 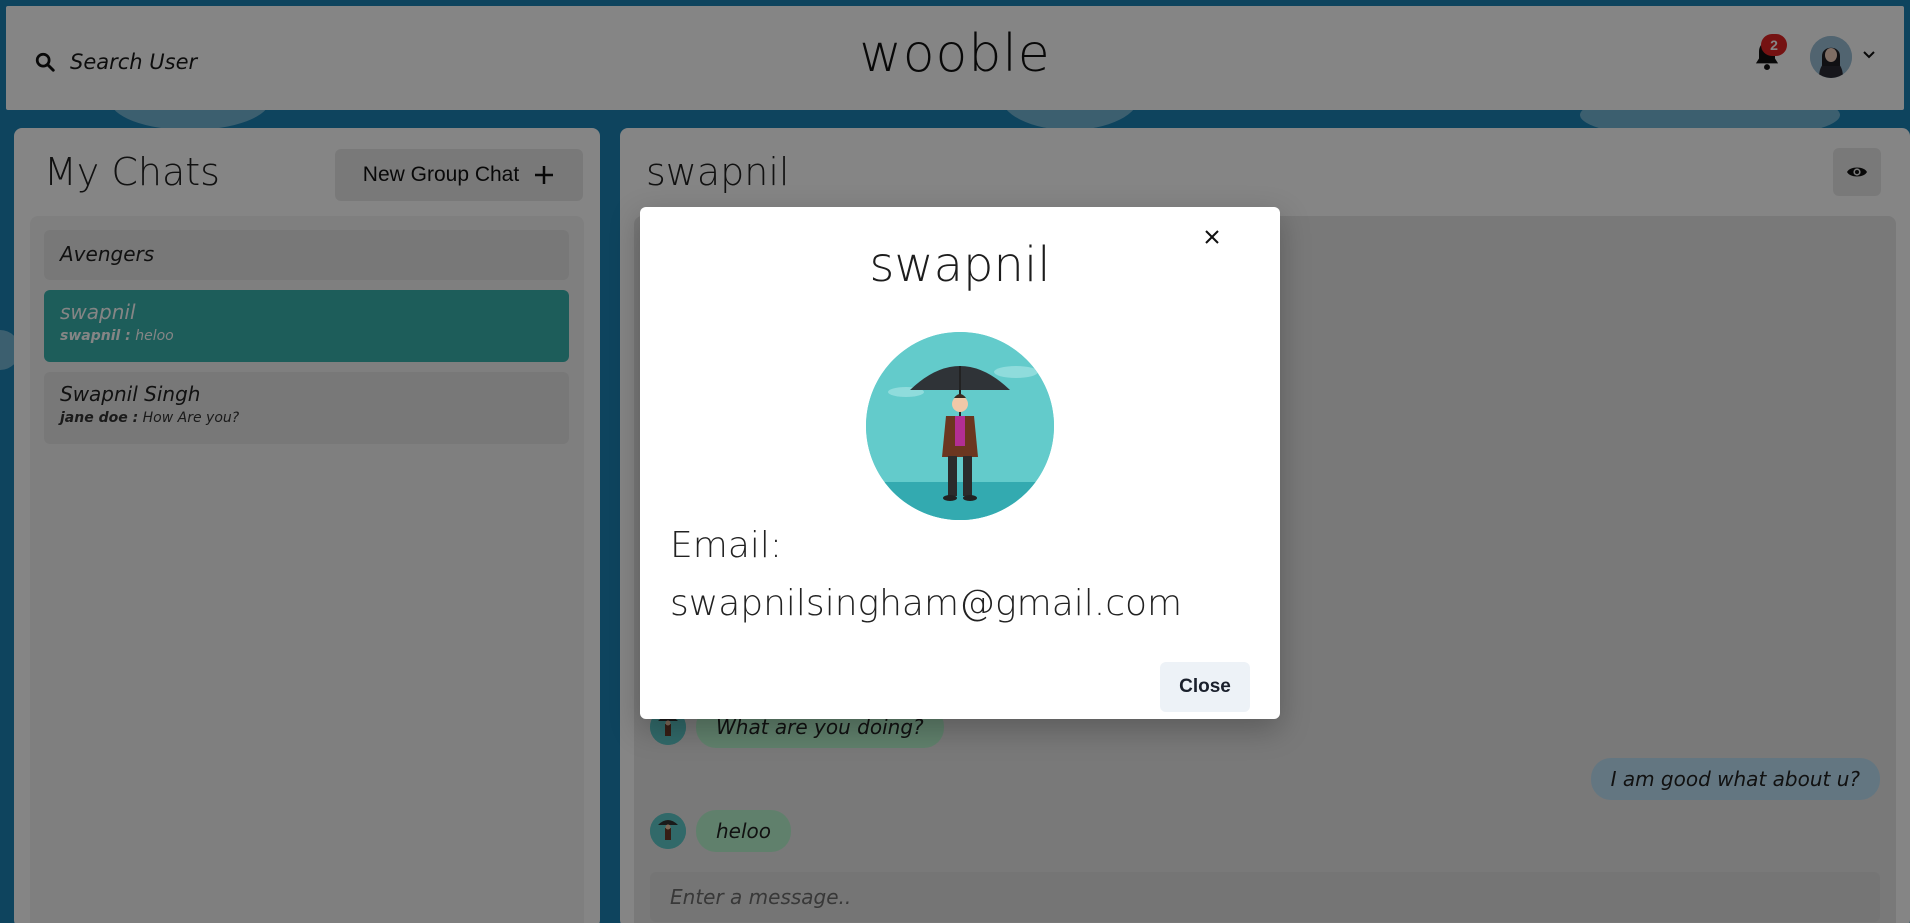 I want to click on email-value: swapnilsingham@gmail.com, so click(x=926, y=603).